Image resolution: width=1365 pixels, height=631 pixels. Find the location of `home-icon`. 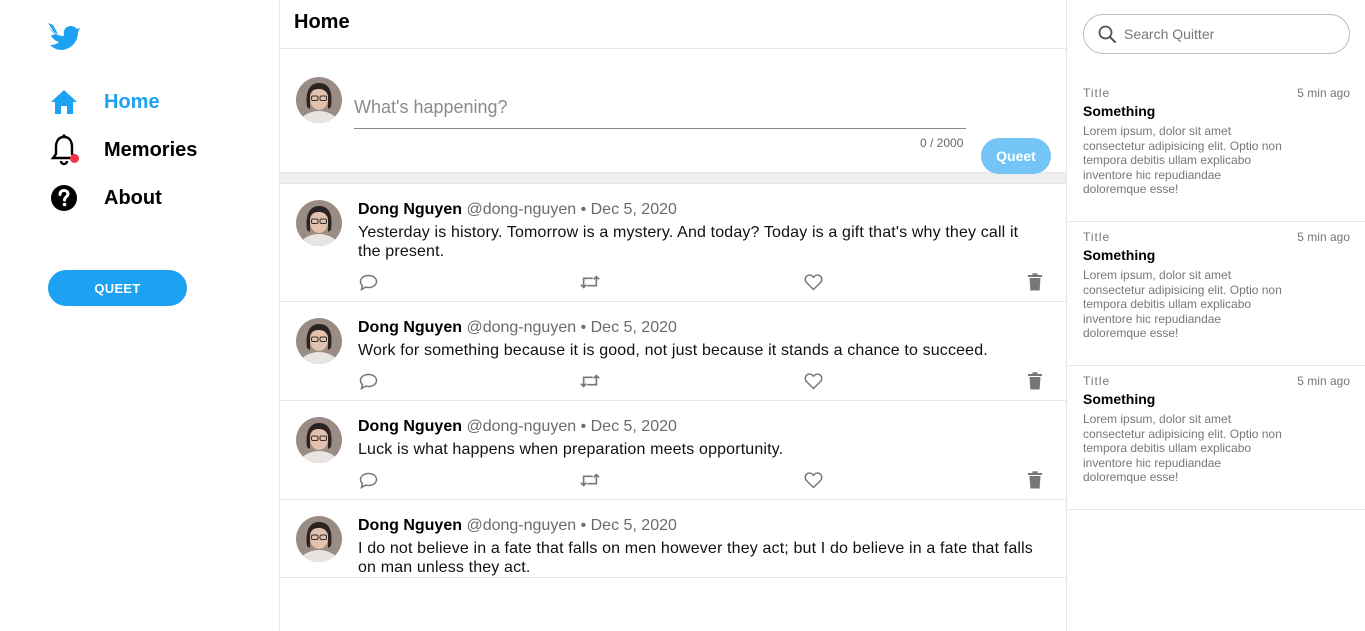

home-icon is located at coordinates (64, 102).